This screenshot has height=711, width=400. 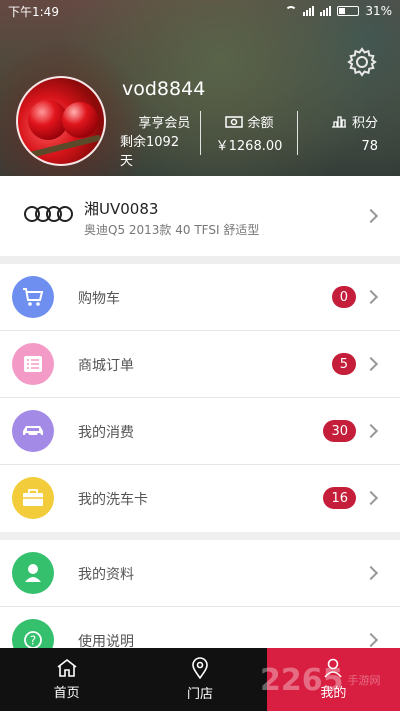 What do you see at coordinates (61, 121) in the screenshot?
I see `avatar` at bounding box center [61, 121].